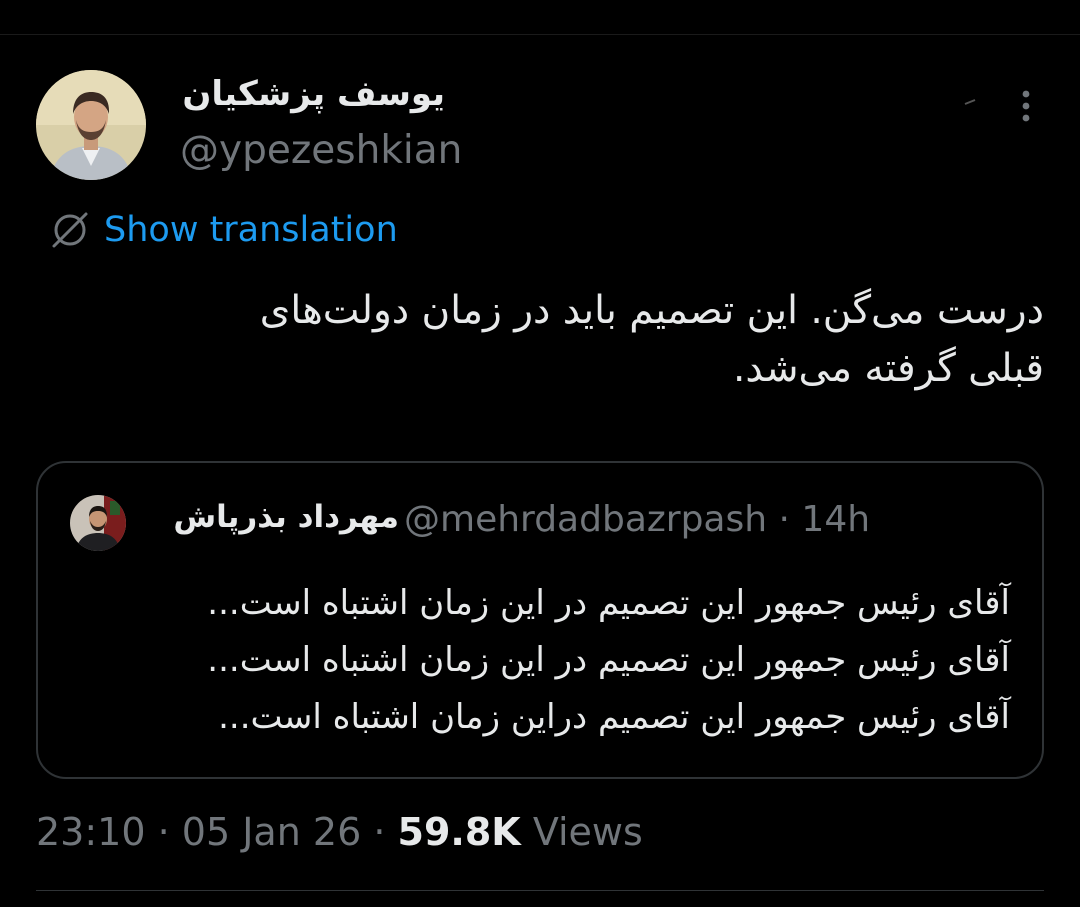  What do you see at coordinates (251, 230) in the screenshot?
I see `show-translation-label: Show translation` at bounding box center [251, 230].